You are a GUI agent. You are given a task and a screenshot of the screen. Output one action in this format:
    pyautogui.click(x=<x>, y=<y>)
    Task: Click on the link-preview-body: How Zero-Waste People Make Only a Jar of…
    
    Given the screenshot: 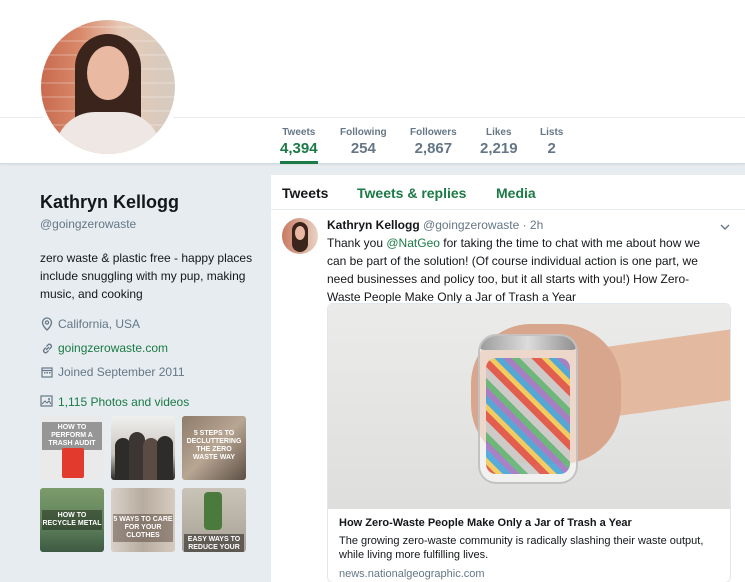 What is the action you would take?
    pyautogui.click(x=529, y=544)
    